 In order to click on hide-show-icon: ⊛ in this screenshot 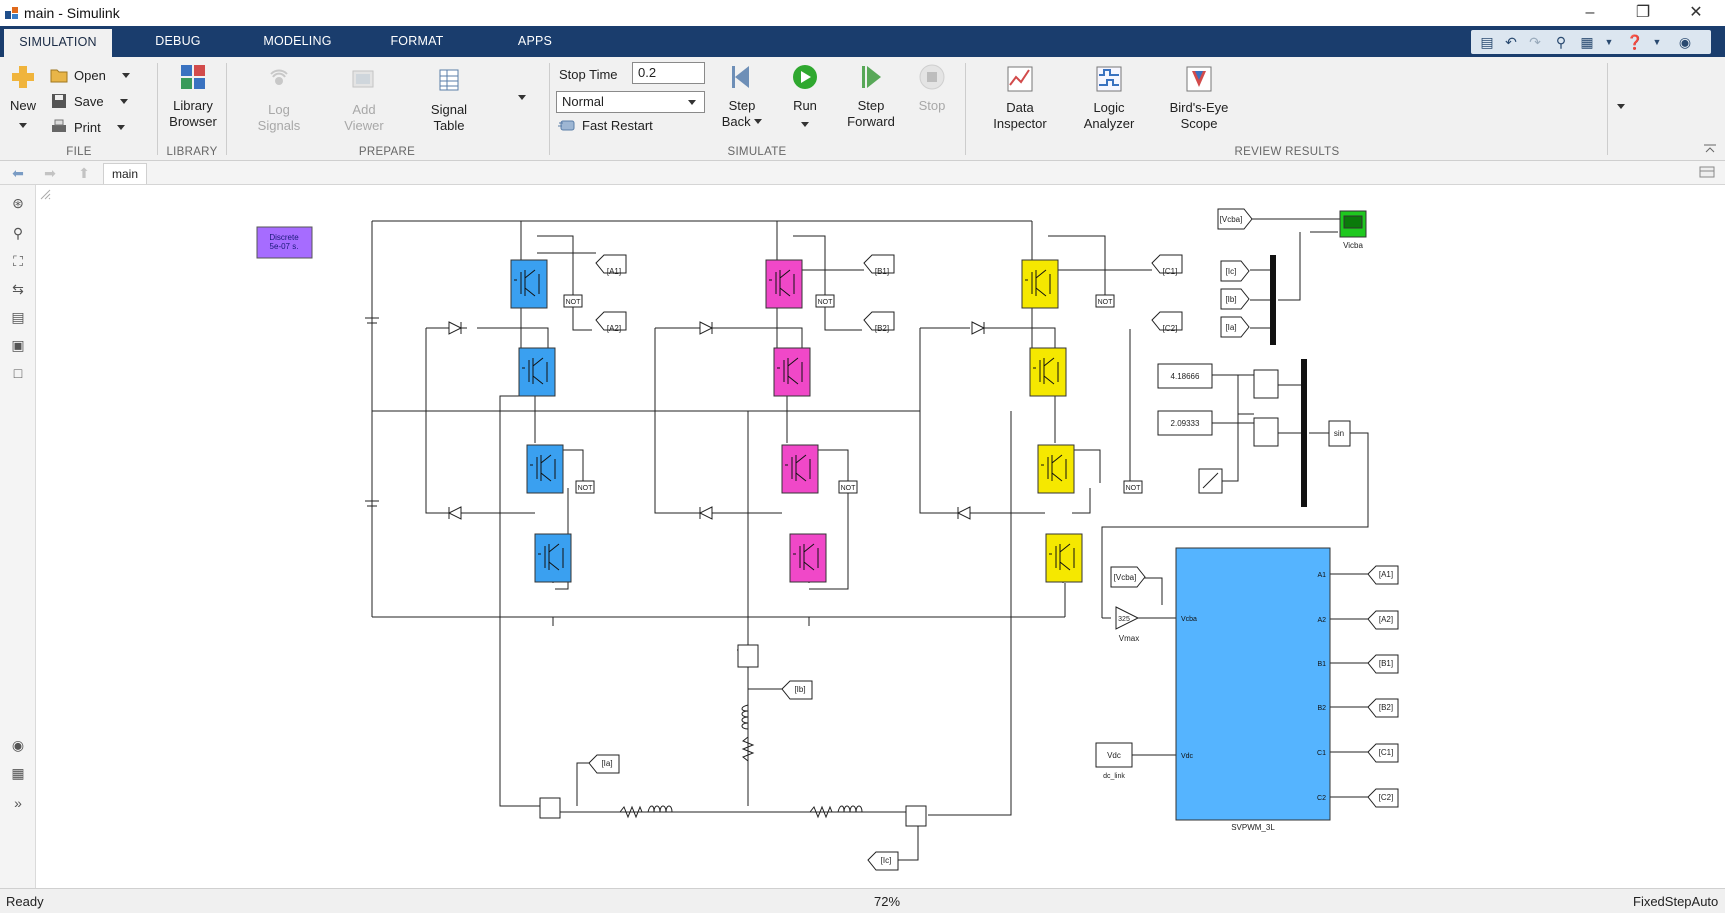, I will do `click(18, 203)`.